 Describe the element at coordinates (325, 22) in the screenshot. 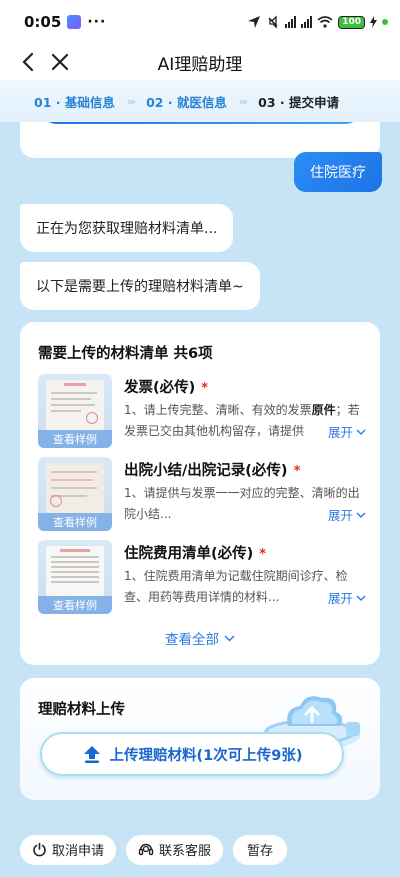

I see `wifi-icon` at that location.